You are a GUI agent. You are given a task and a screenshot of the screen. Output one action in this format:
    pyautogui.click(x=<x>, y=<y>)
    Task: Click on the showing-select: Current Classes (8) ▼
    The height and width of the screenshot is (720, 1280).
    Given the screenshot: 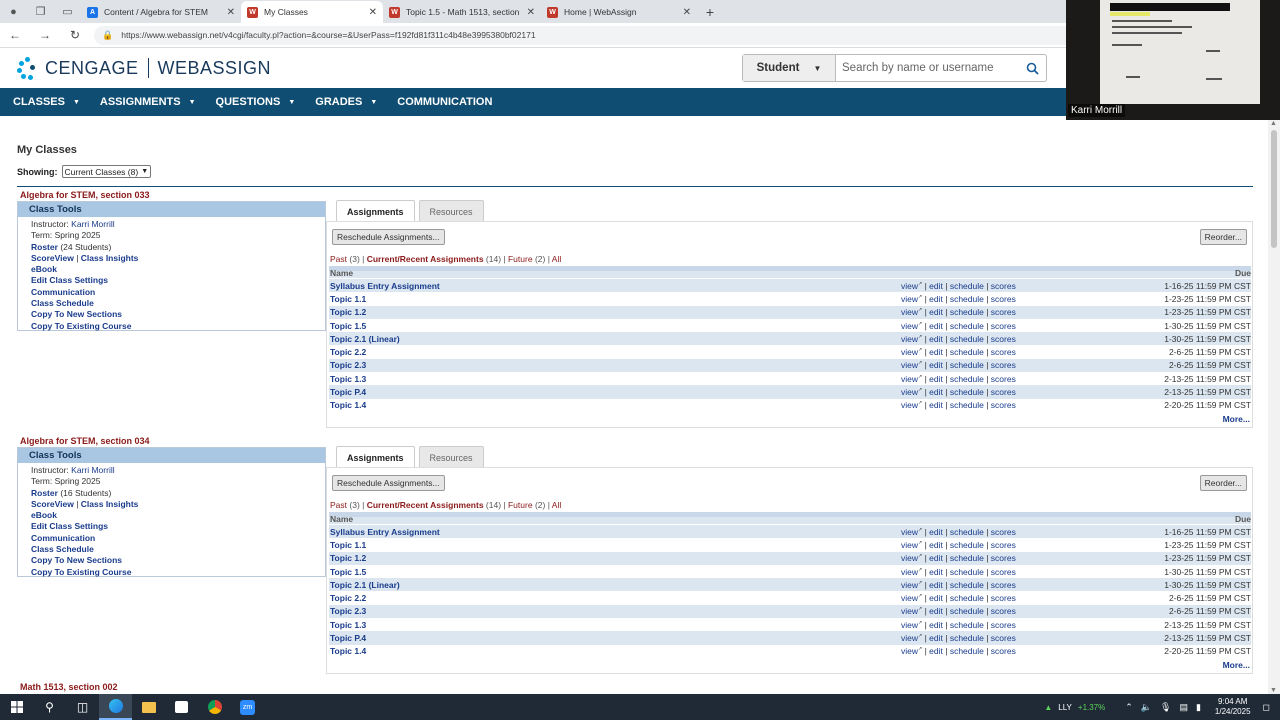 What is the action you would take?
    pyautogui.click(x=106, y=171)
    